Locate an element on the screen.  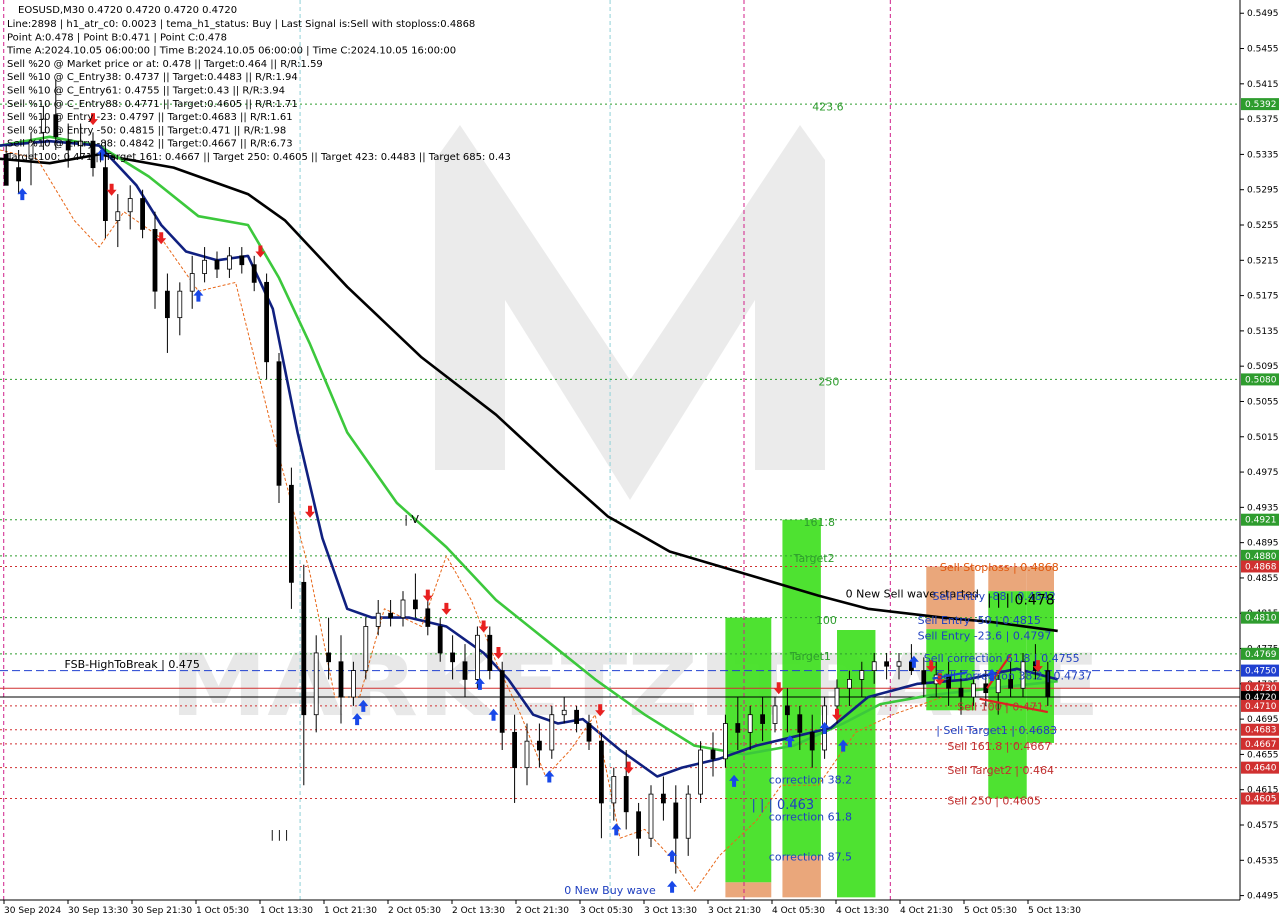
chart-annotation: Sell correction 38.2 | 0.4737 is located at coordinates (1014, 675).